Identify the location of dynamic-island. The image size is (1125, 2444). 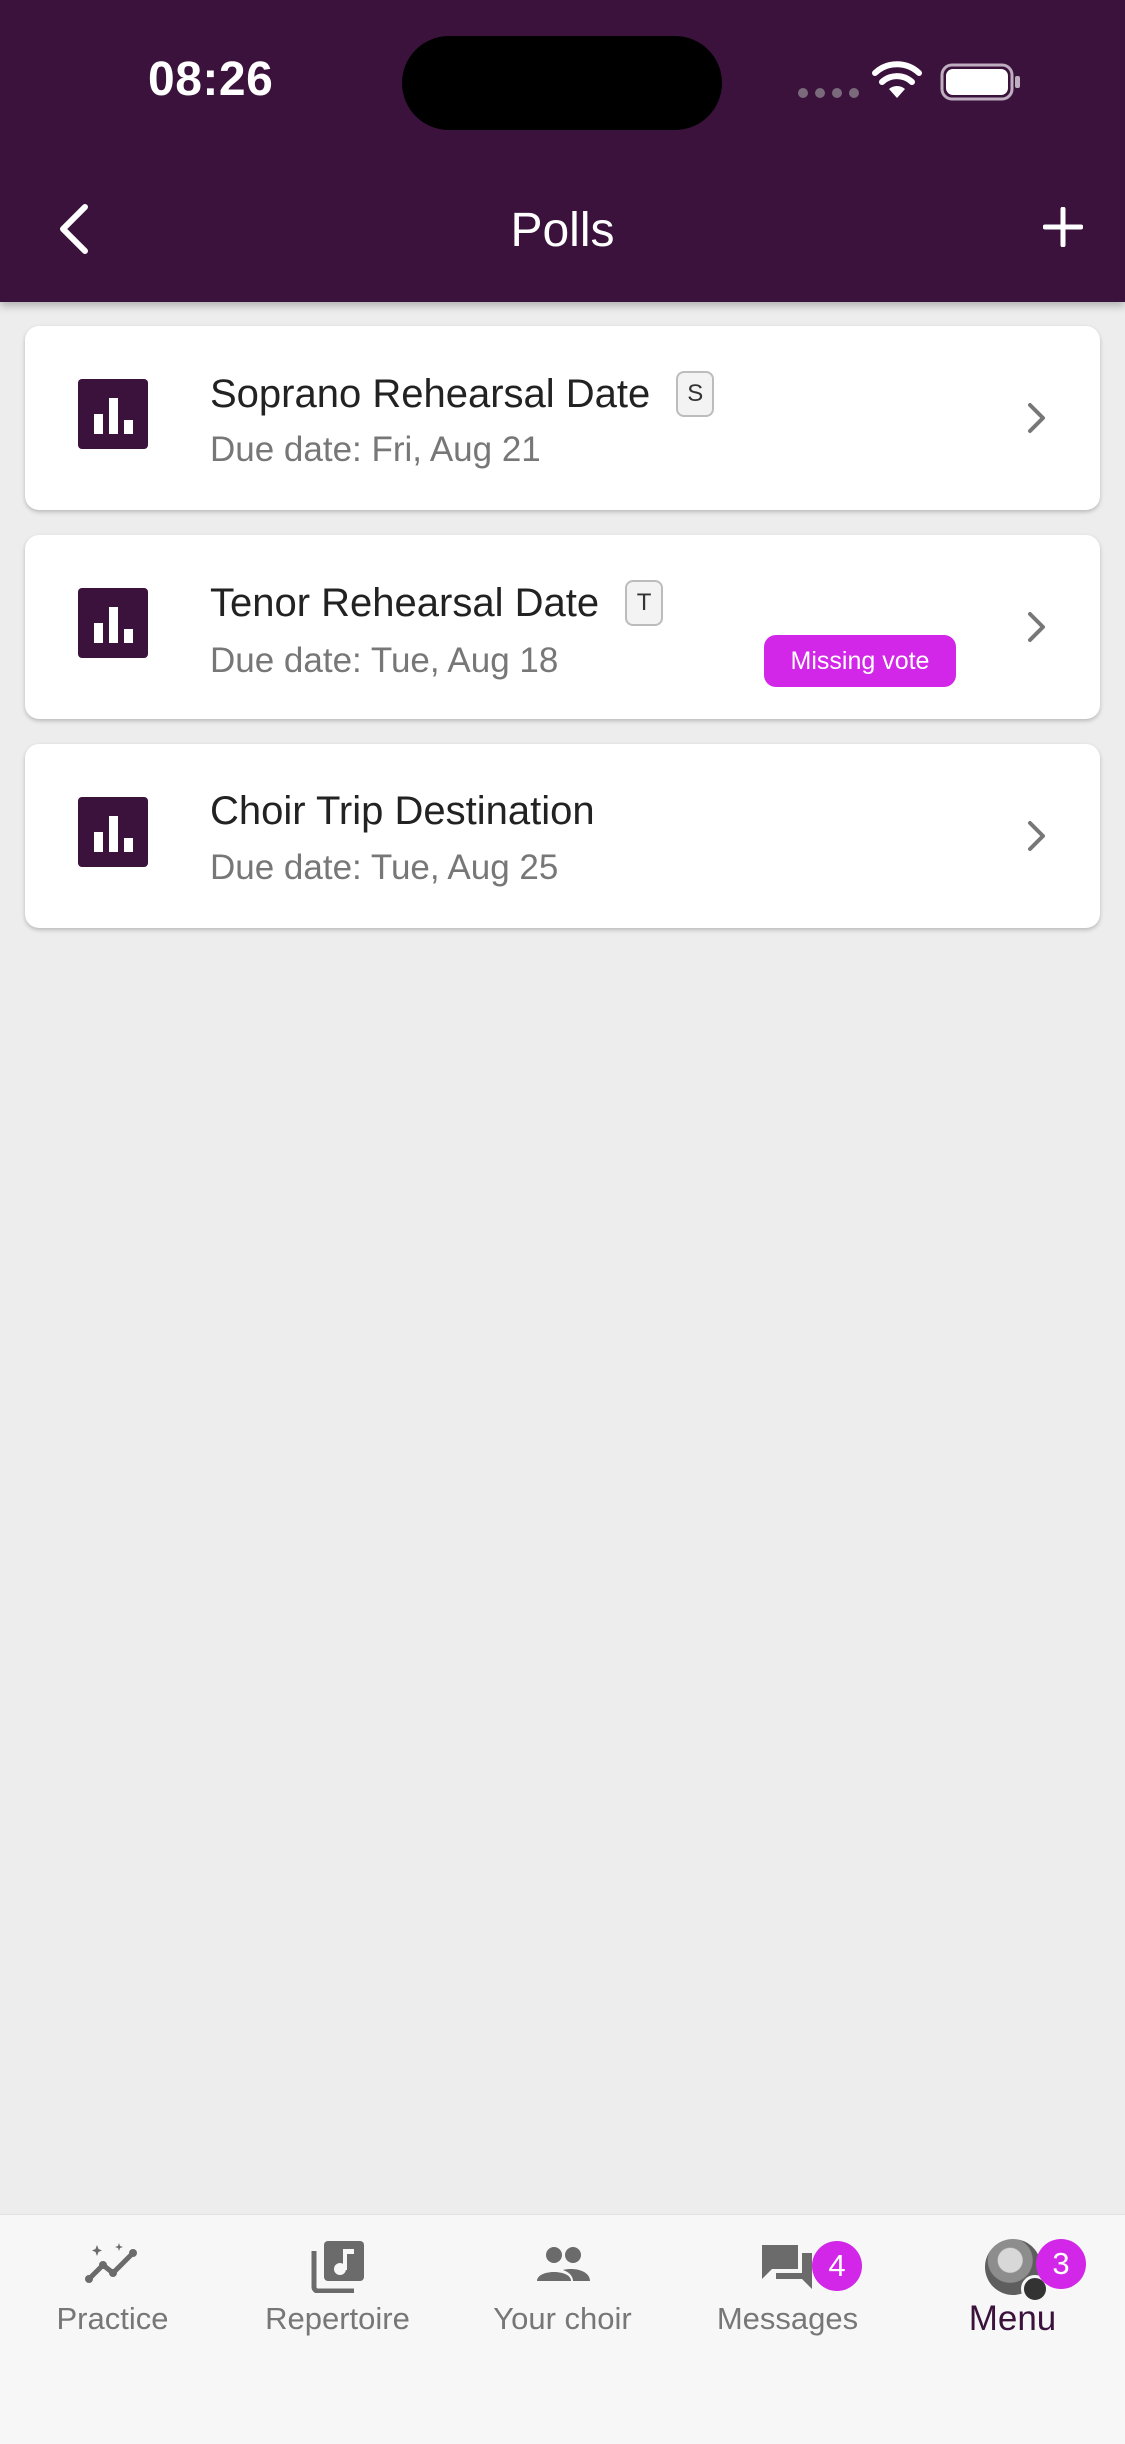
(562, 83).